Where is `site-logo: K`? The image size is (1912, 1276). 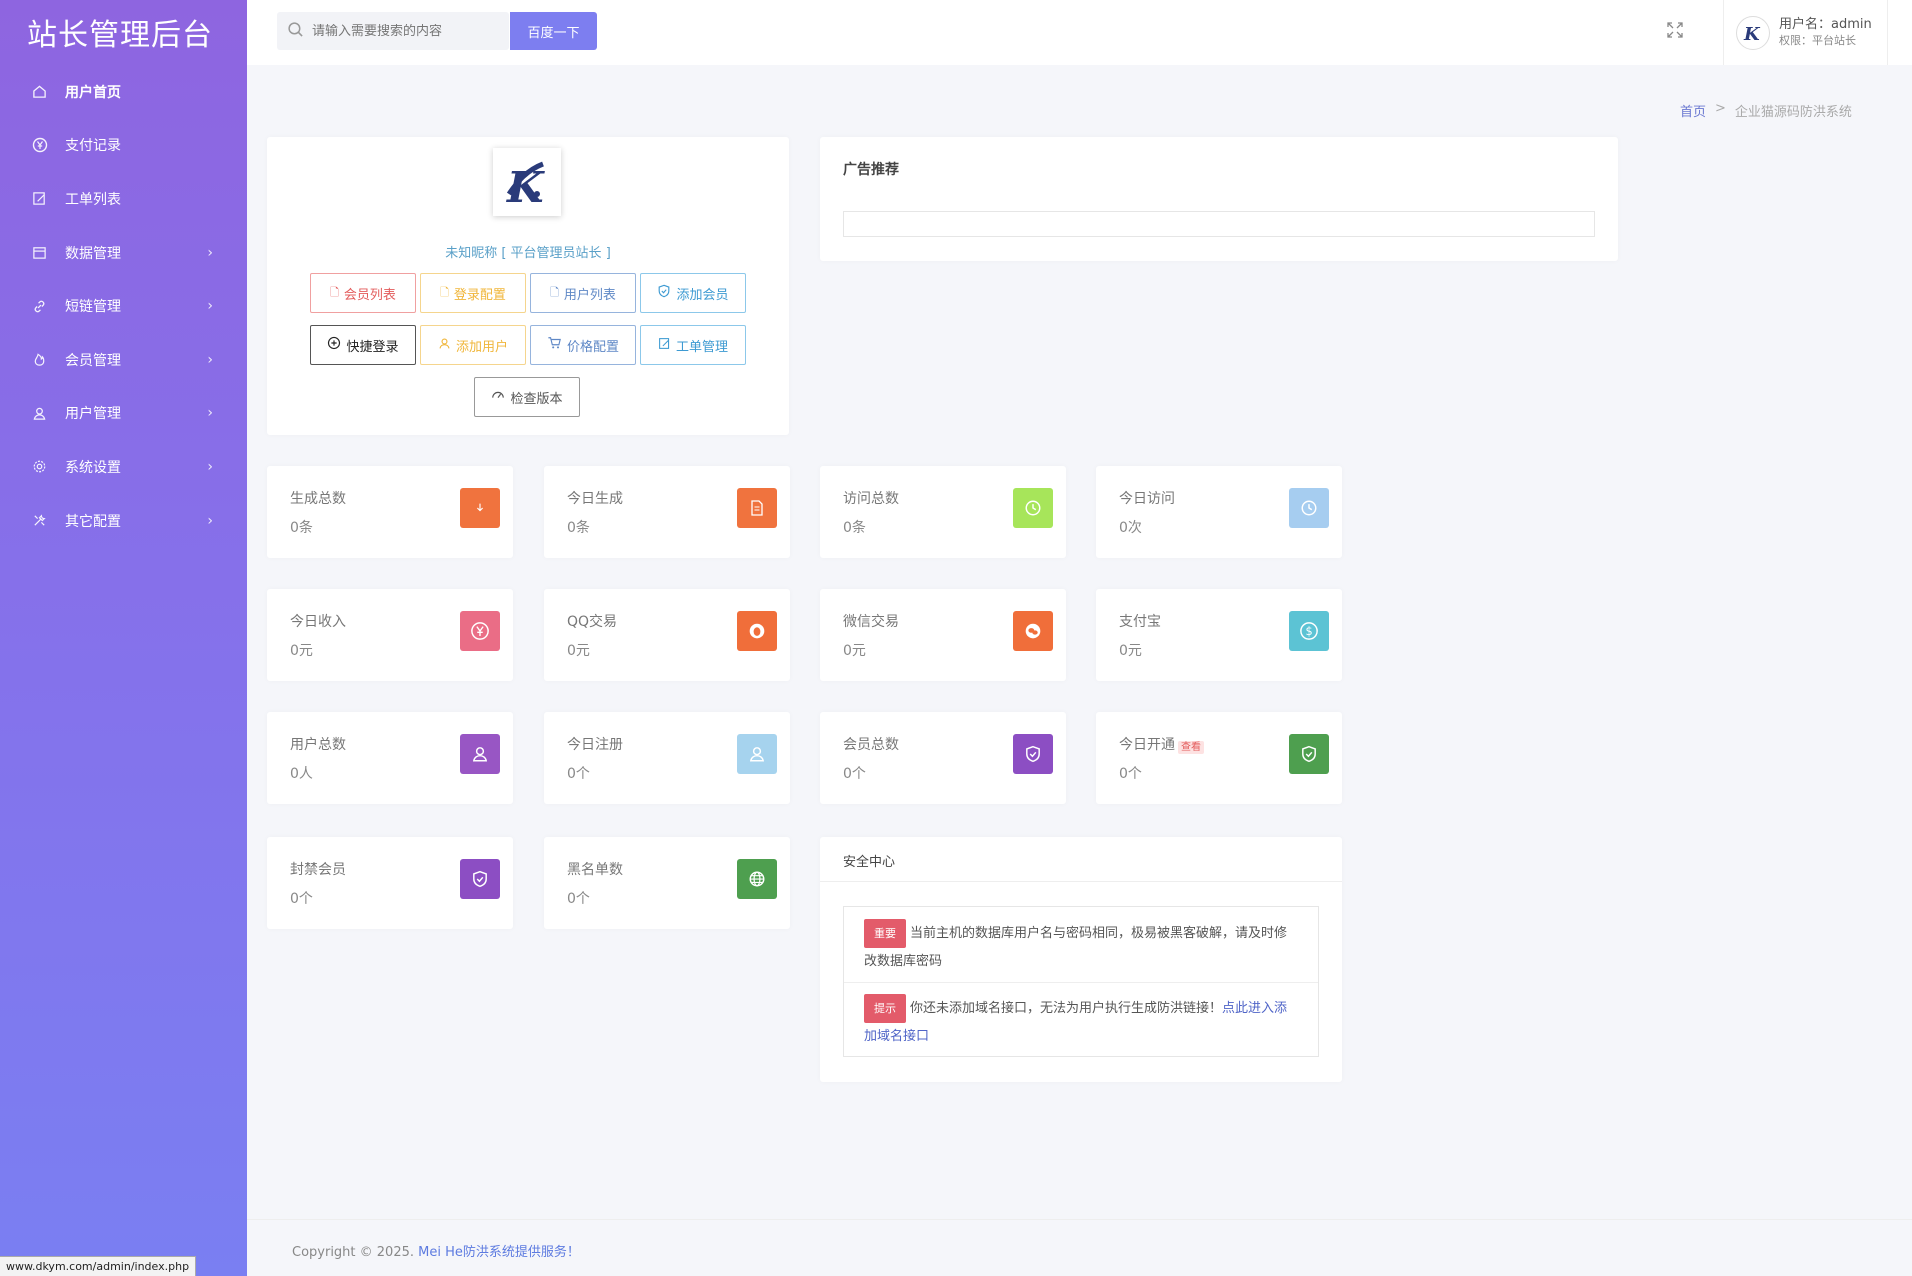
site-logo: K is located at coordinates (527, 182).